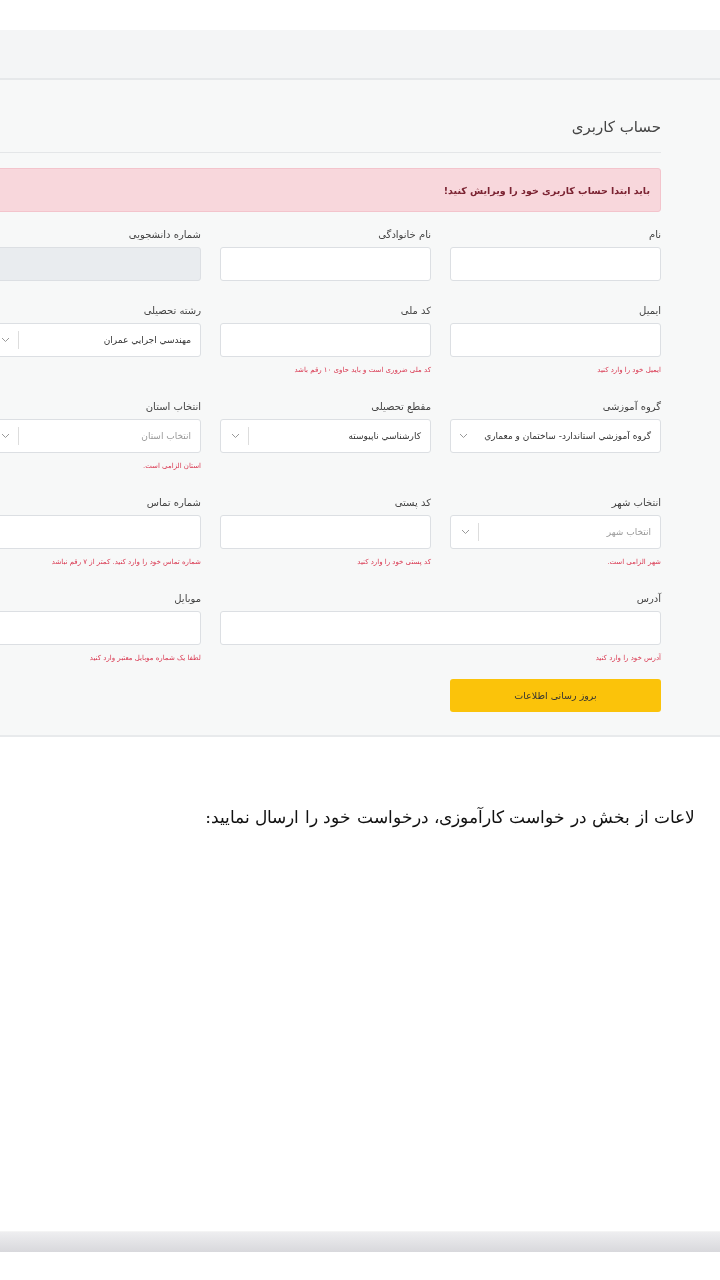 The image size is (720, 1280). I want to click on instruction-text: لاعات از بخش در خواست کارآموزی، درخواست خود را ارسال نمایید:, so click(450, 817).